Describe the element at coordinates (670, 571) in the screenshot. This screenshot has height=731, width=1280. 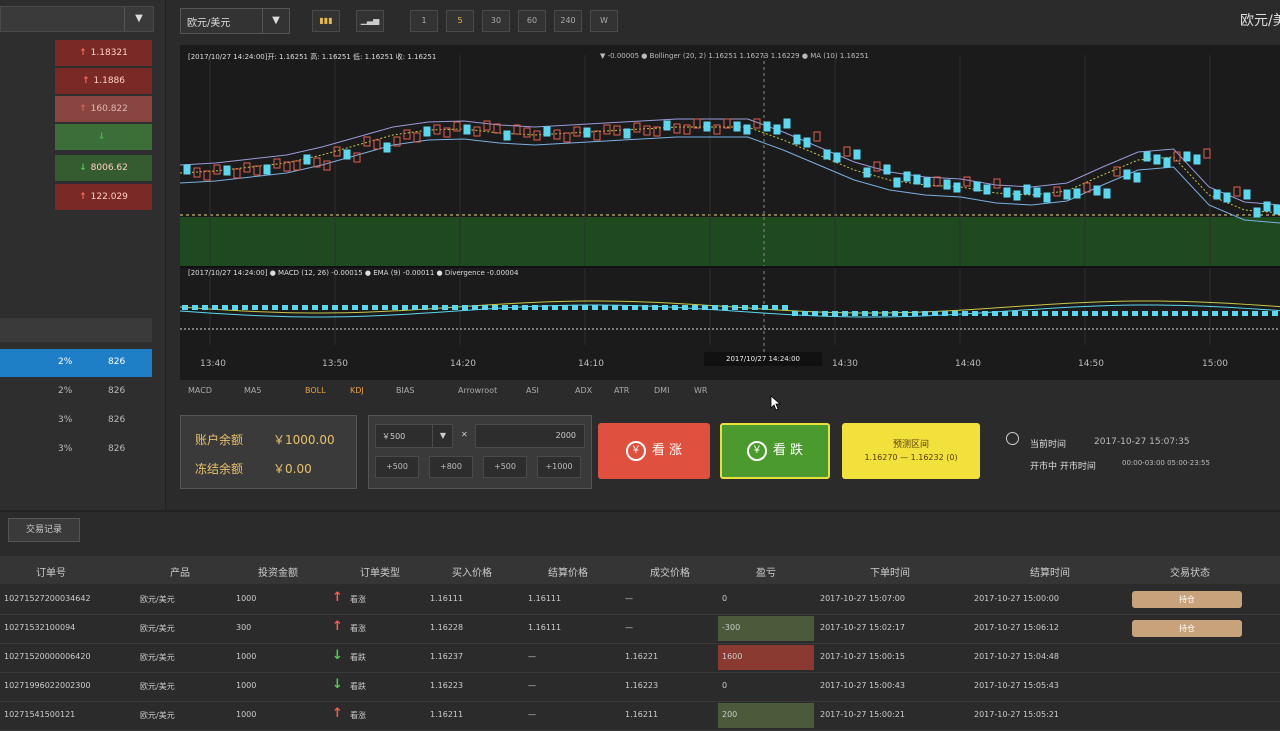
I see `column-header: 成交价格` at that location.